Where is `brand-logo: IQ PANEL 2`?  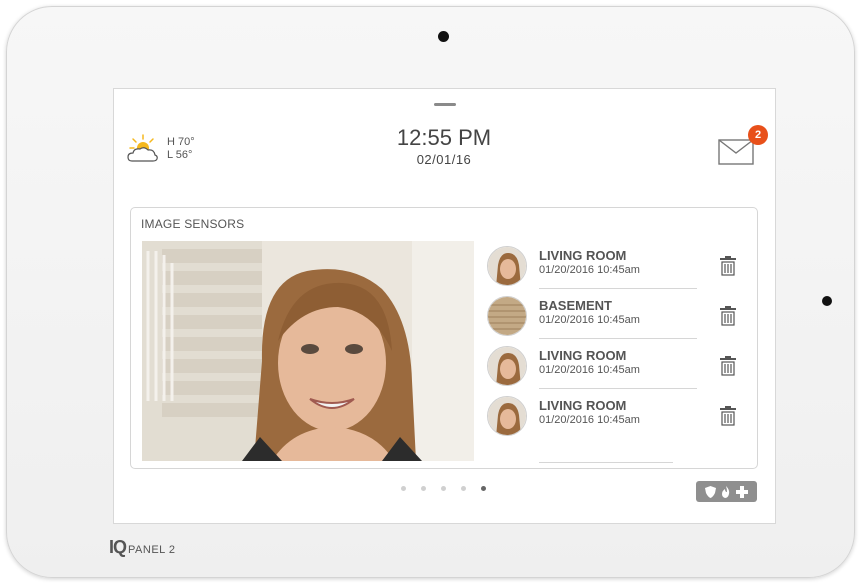
brand-logo: IQ PANEL 2 is located at coordinates (142, 547).